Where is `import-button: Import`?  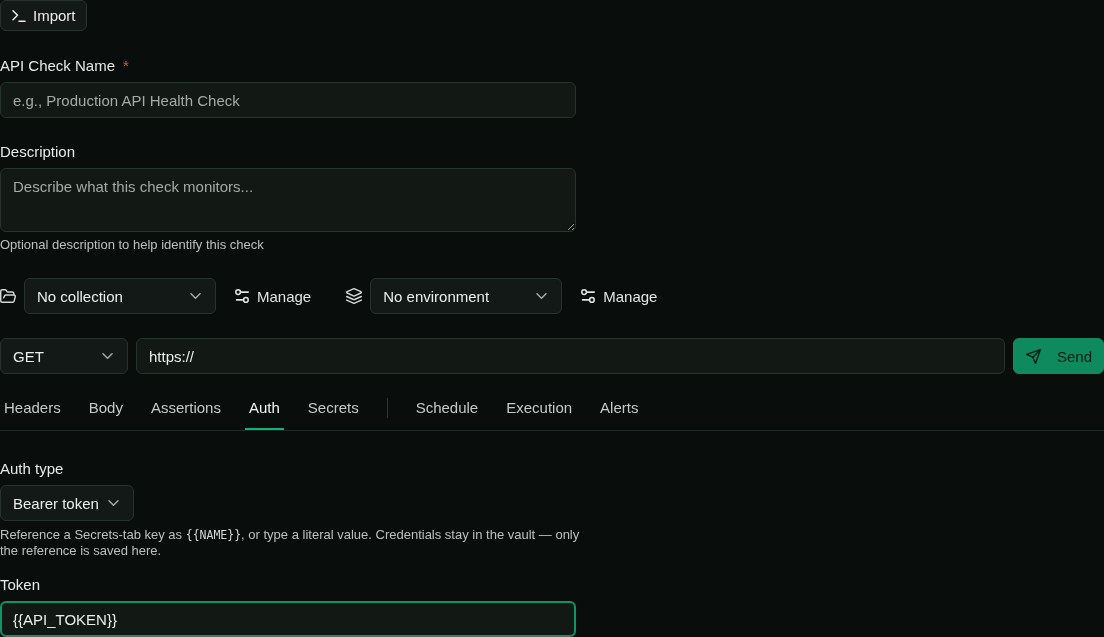 import-button: Import is located at coordinates (43, 15).